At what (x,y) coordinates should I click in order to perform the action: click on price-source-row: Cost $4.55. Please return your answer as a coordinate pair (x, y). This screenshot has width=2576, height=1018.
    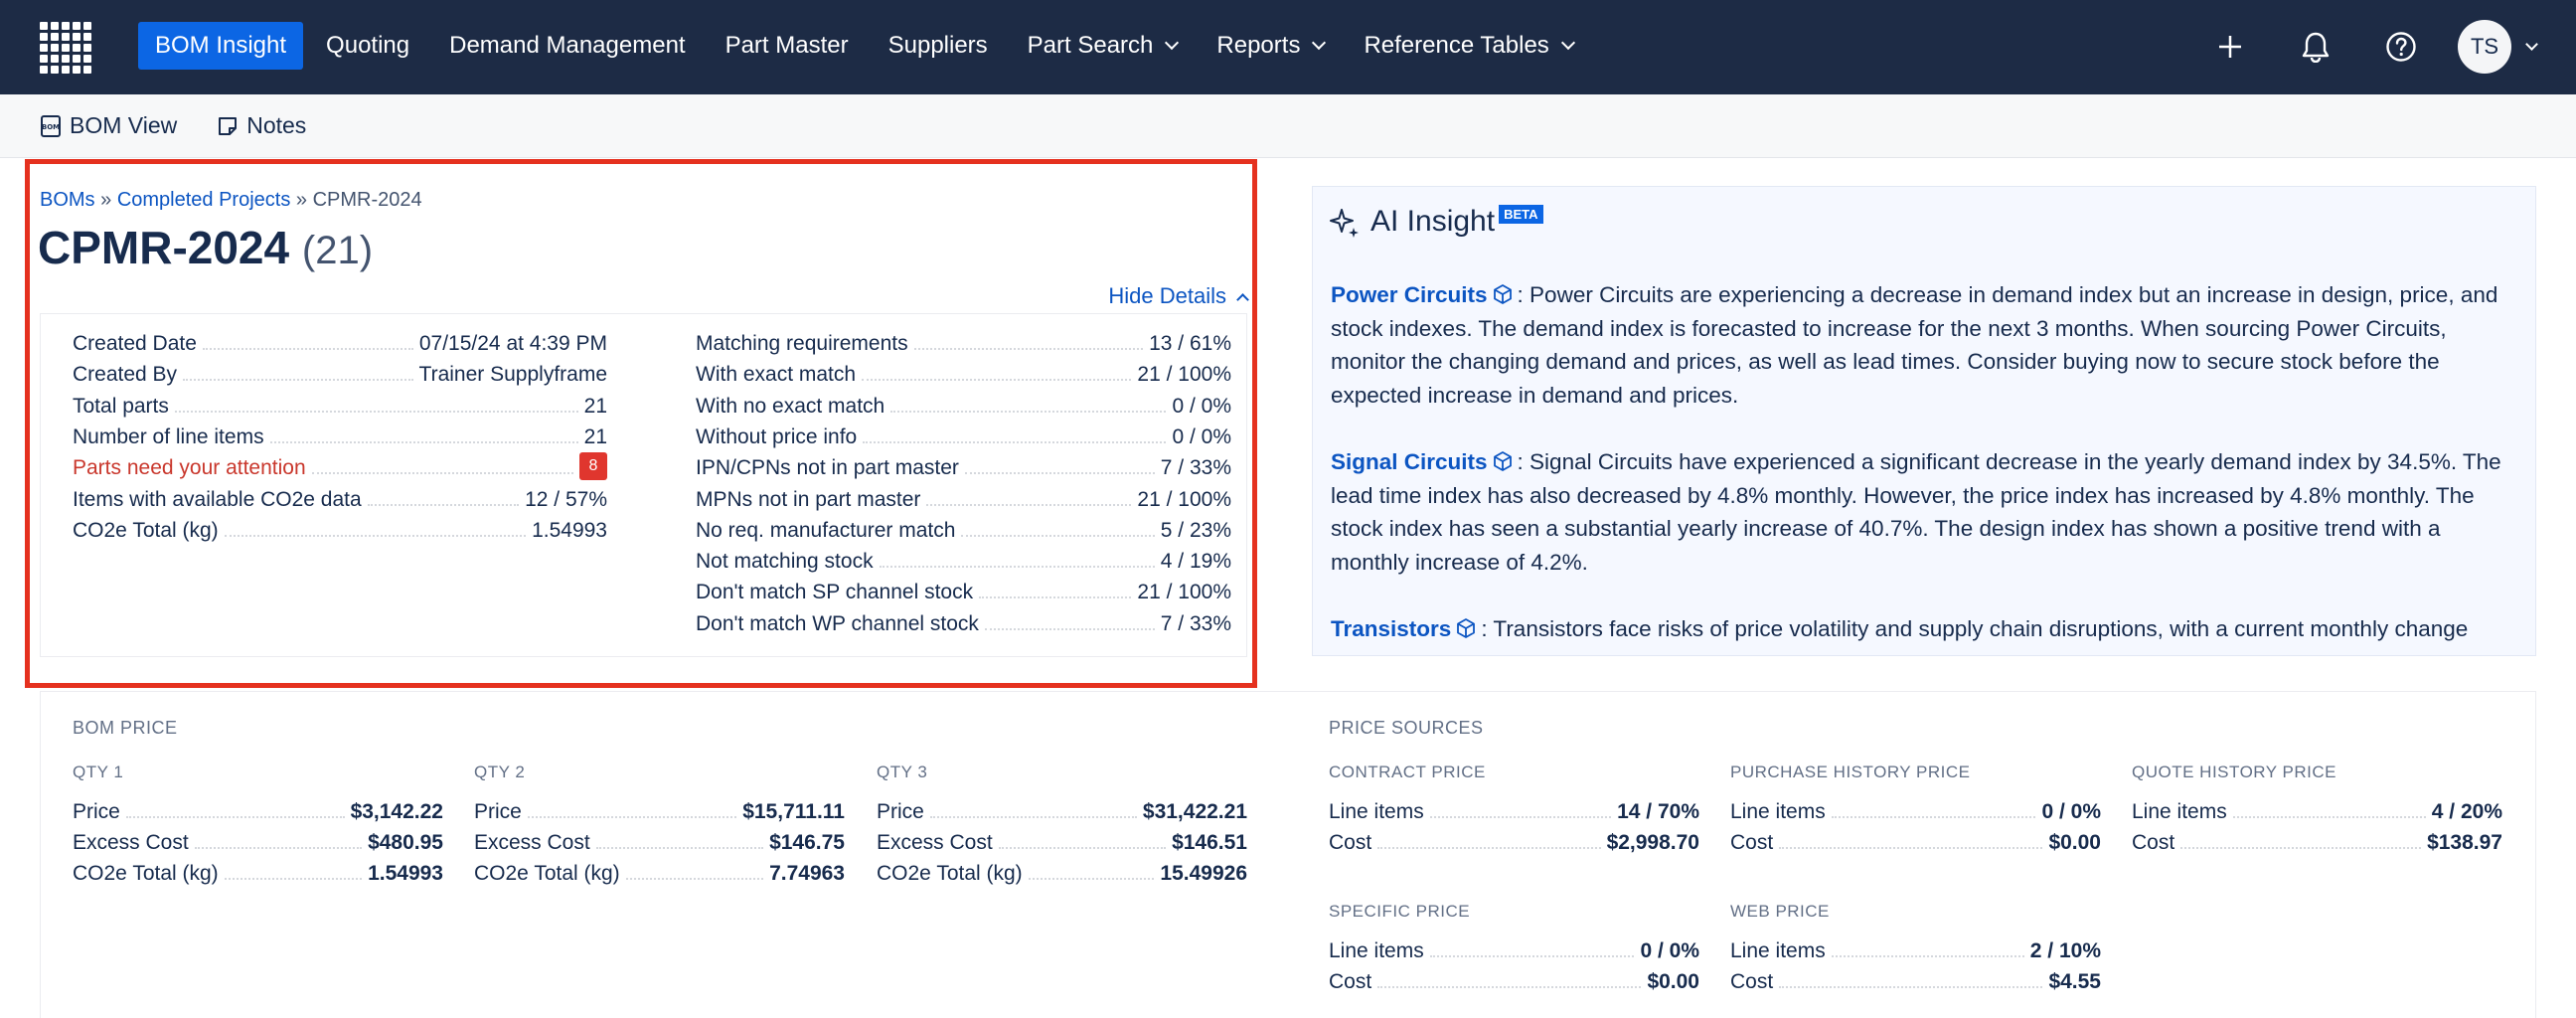
    Looking at the image, I should click on (1915, 979).